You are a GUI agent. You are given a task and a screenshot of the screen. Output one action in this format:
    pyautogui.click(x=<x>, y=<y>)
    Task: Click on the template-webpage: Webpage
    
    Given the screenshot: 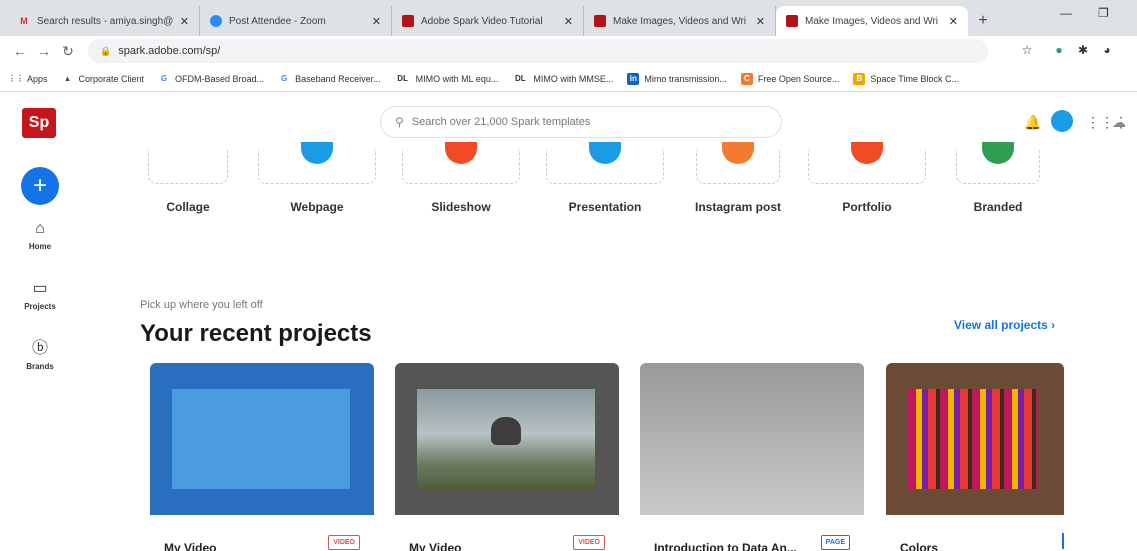 What is the action you would take?
    pyautogui.click(x=317, y=178)
    